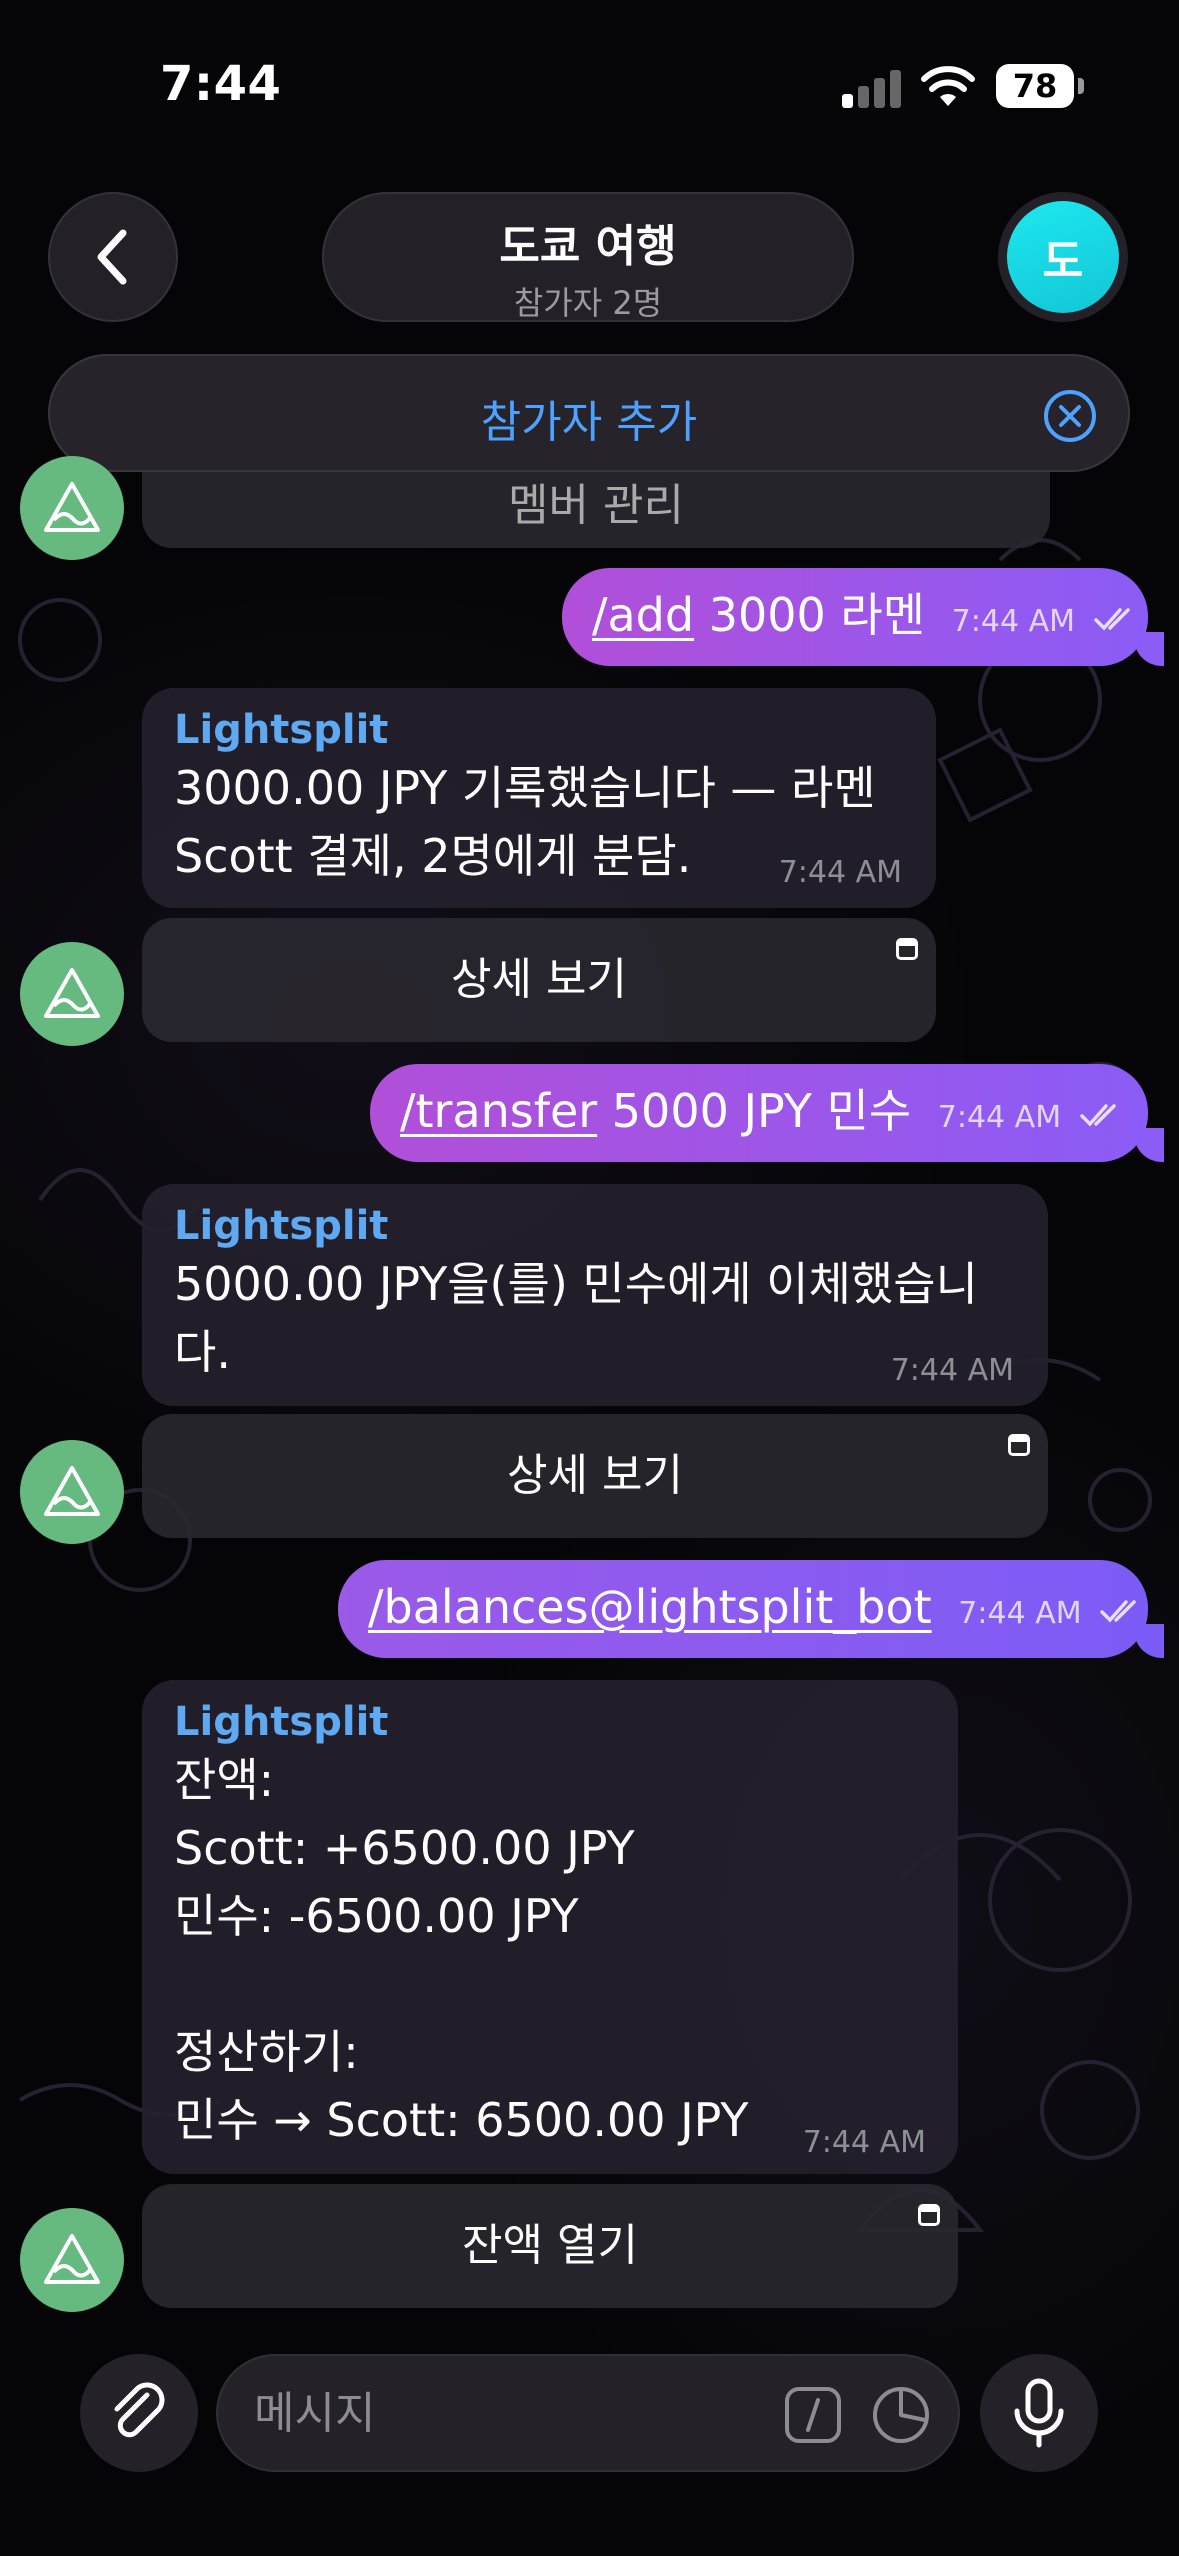 This screenshot has width=1179, height=2556. Describe the element at coordinates (588, 303) in the screenshot. I see `chat-subtitle: 참가자 2명` at that location.